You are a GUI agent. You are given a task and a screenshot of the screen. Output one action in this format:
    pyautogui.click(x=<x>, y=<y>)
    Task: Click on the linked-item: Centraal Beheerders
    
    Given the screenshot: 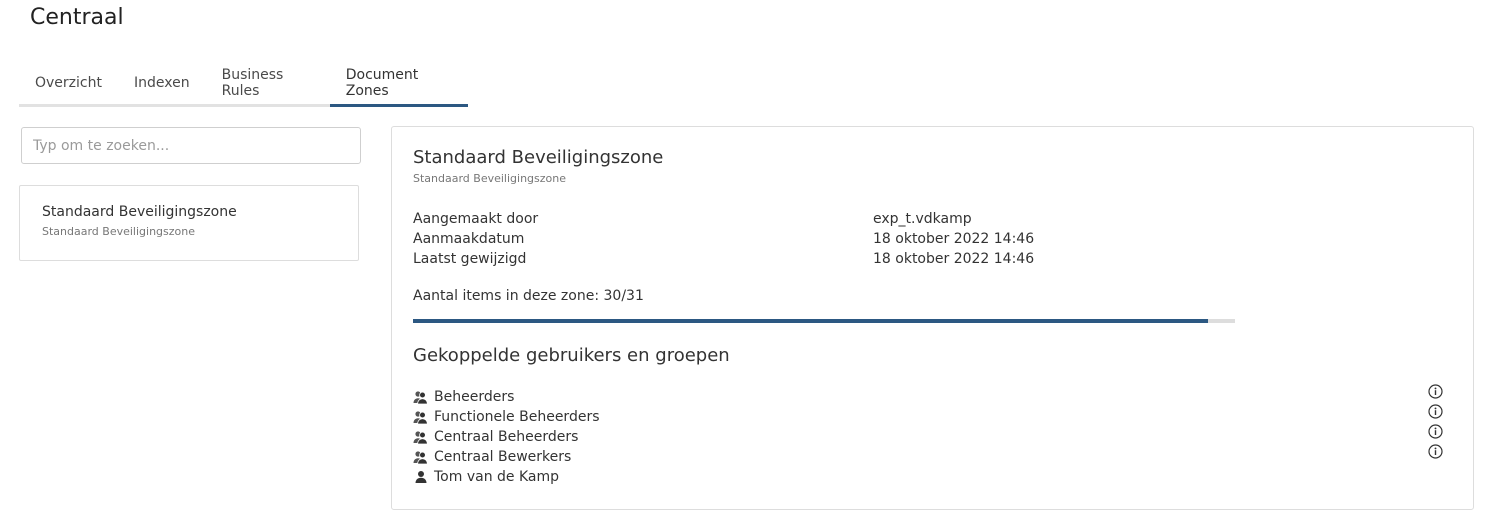 What is the action you would take?
    pyautogui.click(x=928, y=435)
    